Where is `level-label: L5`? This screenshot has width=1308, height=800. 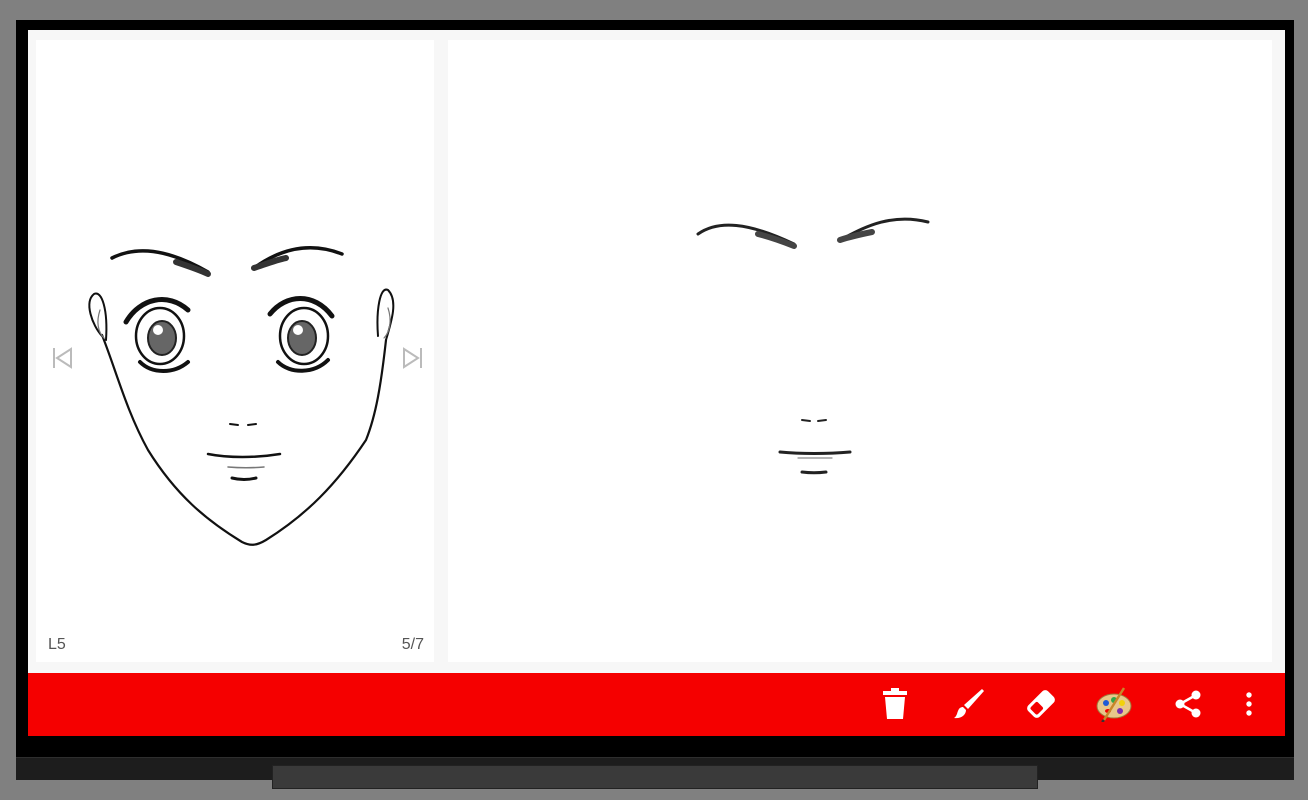
level-label: L5 is located at coordinates (57, 644).